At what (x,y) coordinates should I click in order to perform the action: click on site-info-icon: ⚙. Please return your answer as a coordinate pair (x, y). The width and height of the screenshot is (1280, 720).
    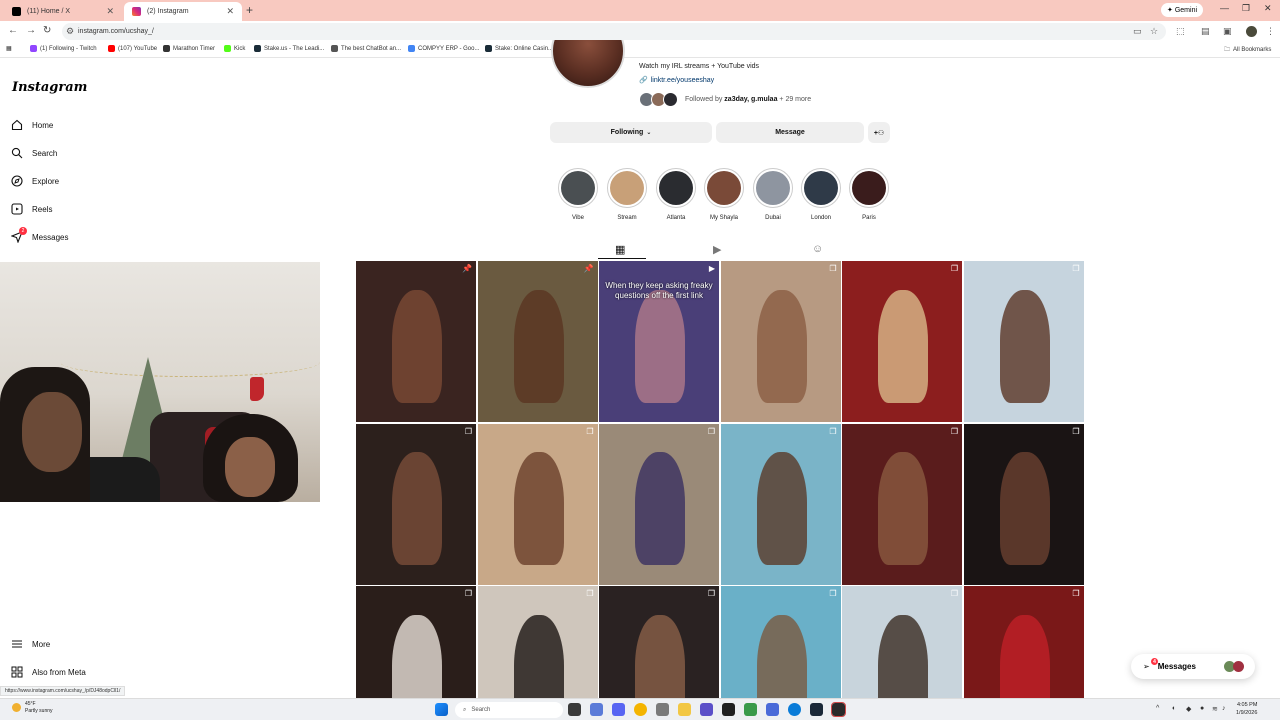
    Looking at the image, I should click on (70, 31).